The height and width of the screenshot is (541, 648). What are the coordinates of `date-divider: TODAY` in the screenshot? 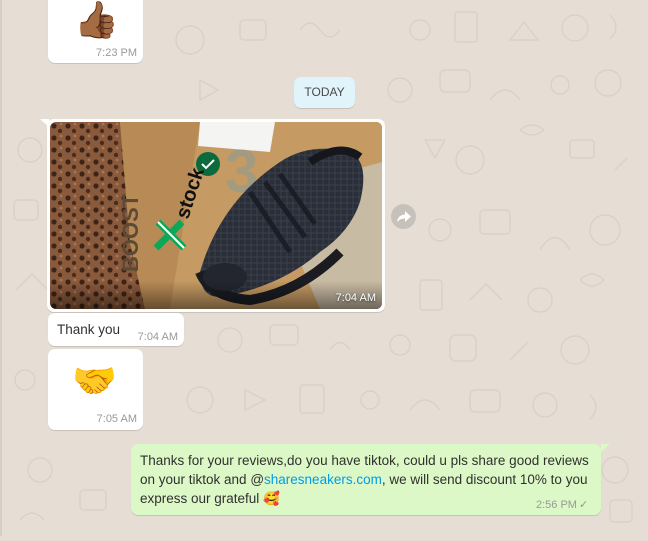 It's located at (324, 92).